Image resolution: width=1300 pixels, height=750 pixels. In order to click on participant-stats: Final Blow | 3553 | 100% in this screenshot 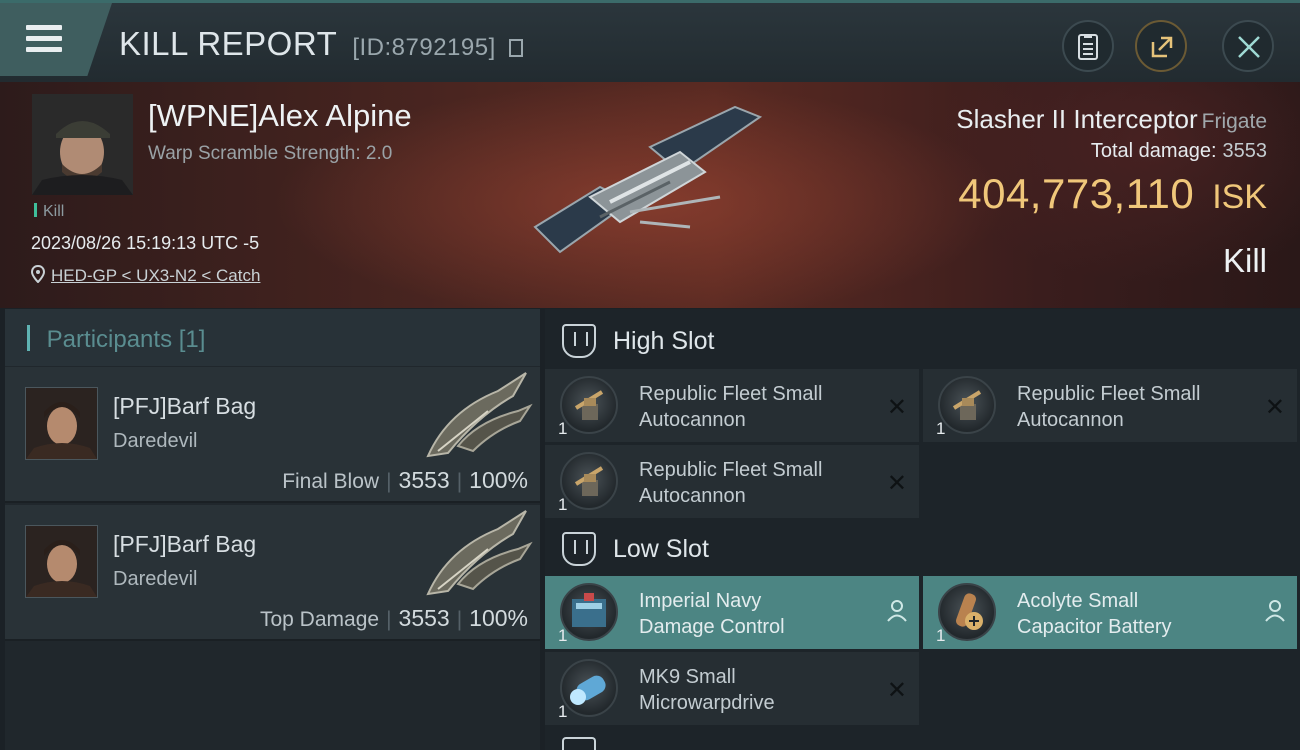, I will do `click(405, 480)`.